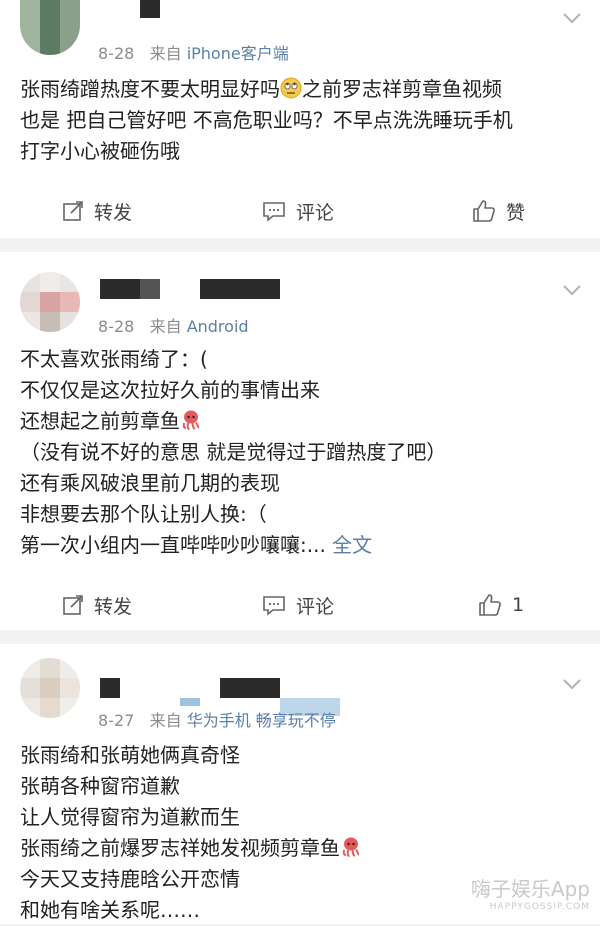  I want to click on watermark-sub: HAPPYGOSSIP.COM, so click(539, 907).